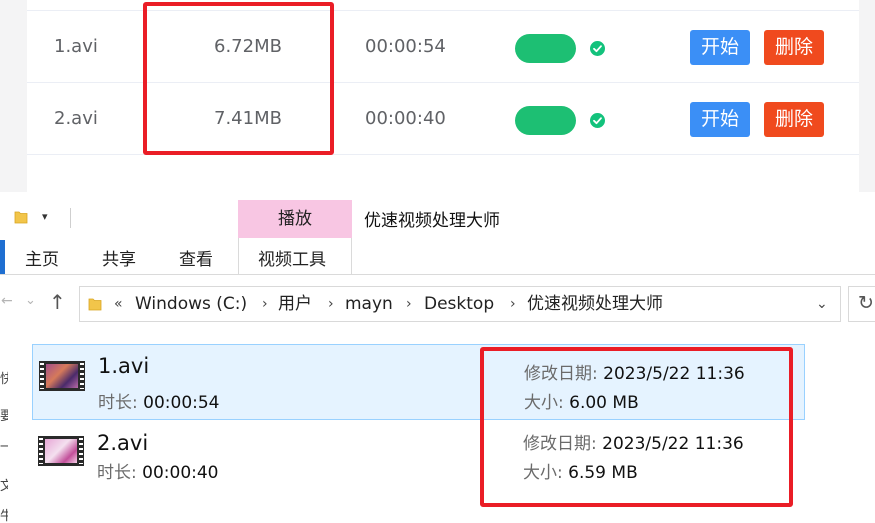 Image resolution: width=875 pixels, height=523 pixels. What do you see at coordinates (2, 257) in the screenshot?
I see `file-menu-edge` at bounding box center [2, 257].